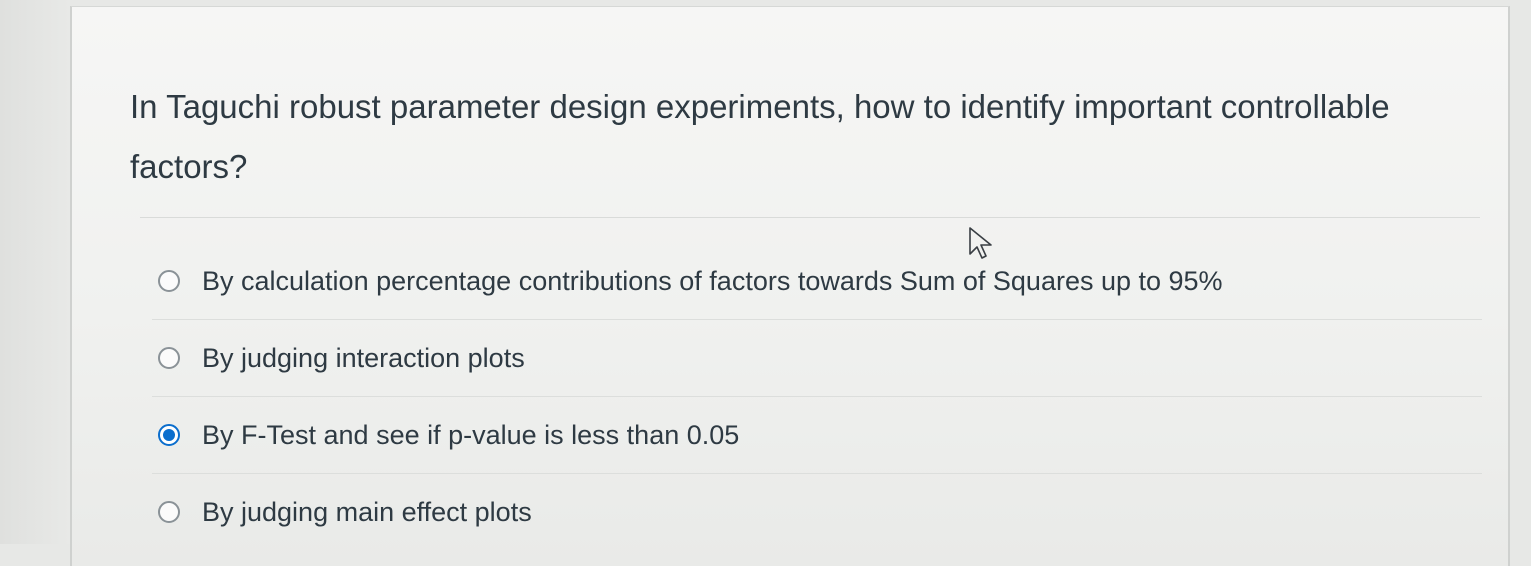  Describe the element at coordinates (817, 358) in the screenshot. I see `answer-option-2: By judging interaction plots` at that location.